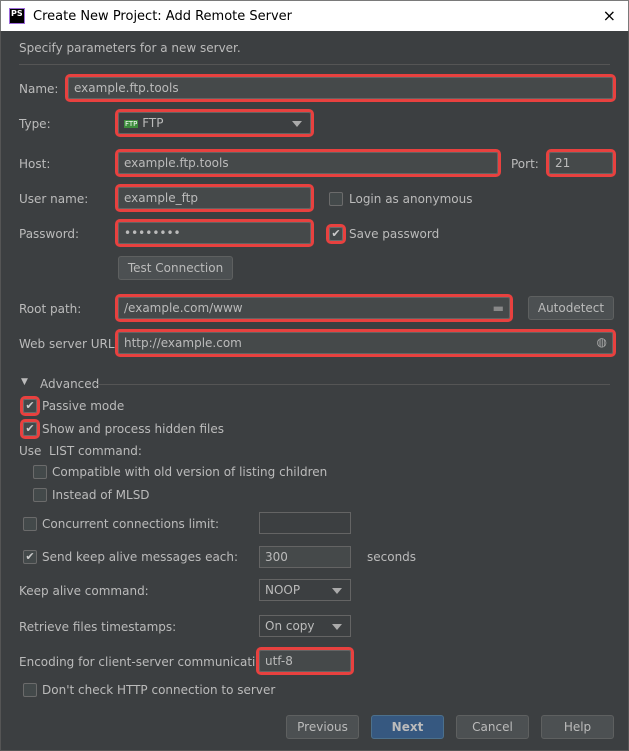 This screenshot has height=751, width=629. I want to click on password-label: Password:, so click(49, 234).